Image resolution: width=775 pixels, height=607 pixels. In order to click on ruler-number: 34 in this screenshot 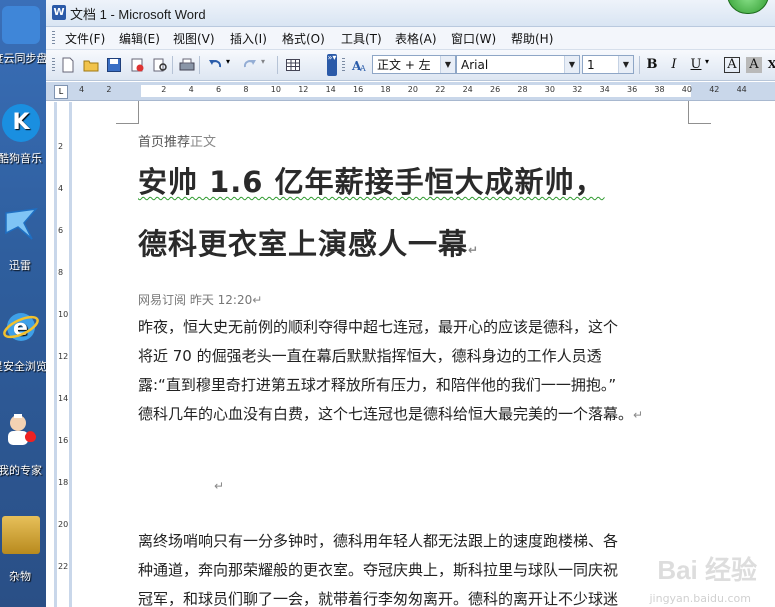, I will do `click(604, 89)`.